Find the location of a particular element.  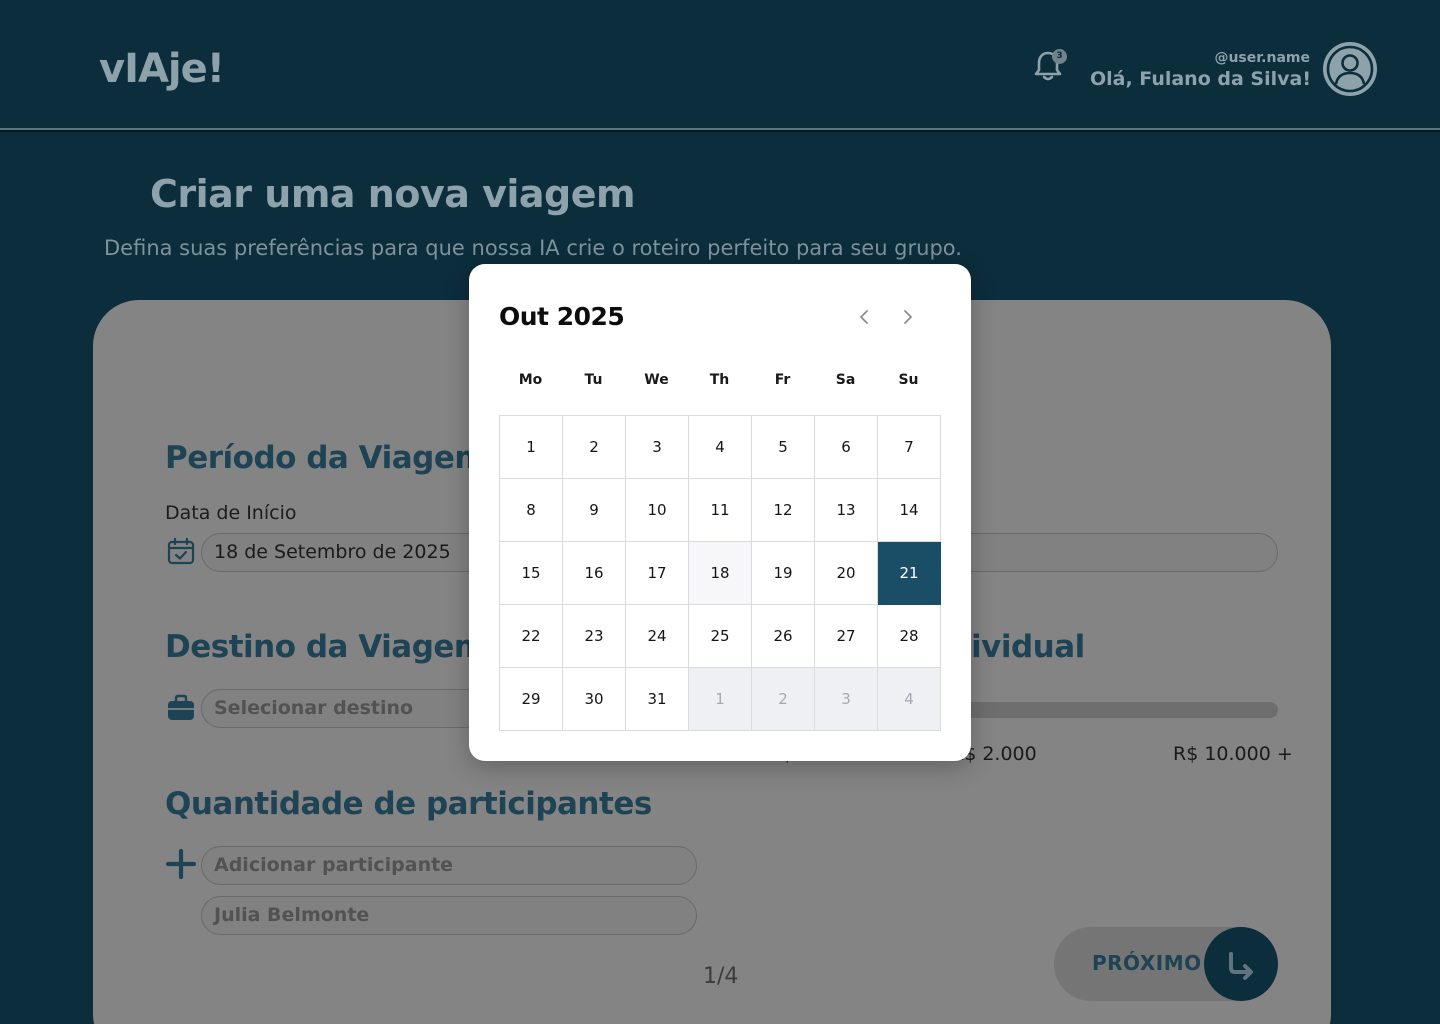

next-button: PRÓXIMO is located at coordinates (1166, 964).